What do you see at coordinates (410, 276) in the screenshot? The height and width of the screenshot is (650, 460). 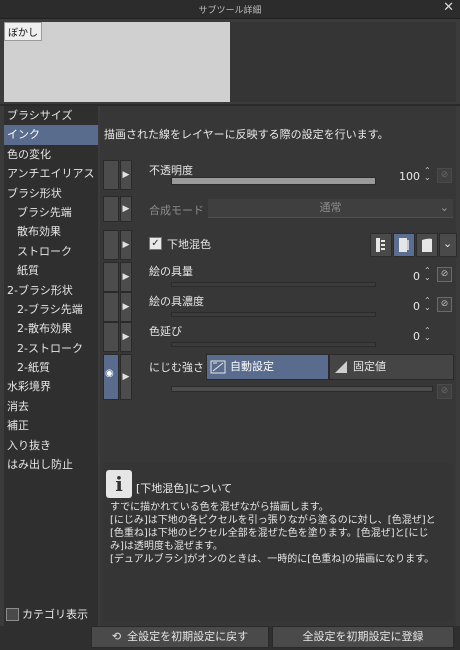 I see `paint-amount-value: 0` at bounding box center [410, 276].